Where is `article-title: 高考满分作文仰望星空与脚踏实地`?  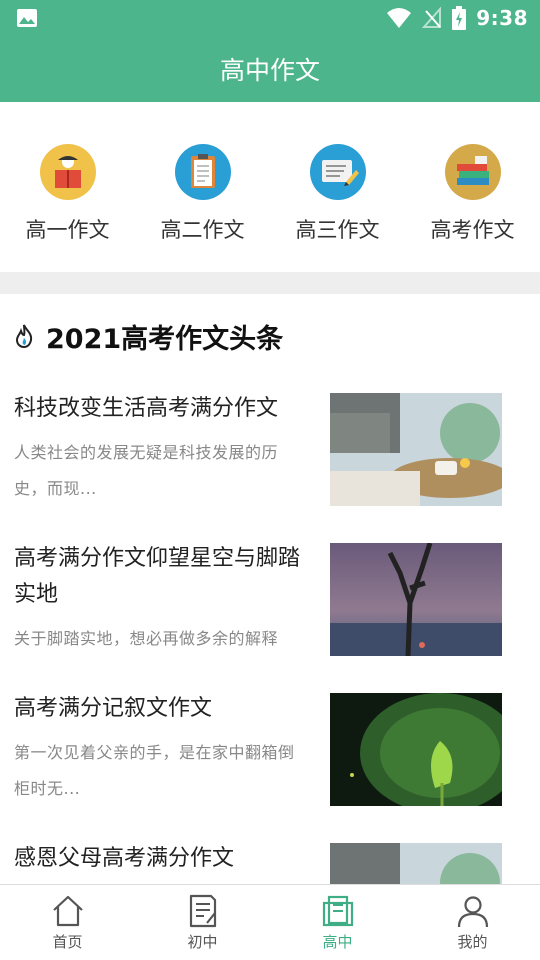
article-title: 高考满分作文仰望星空与脚踏实地 is located at coordinates (157, 576).